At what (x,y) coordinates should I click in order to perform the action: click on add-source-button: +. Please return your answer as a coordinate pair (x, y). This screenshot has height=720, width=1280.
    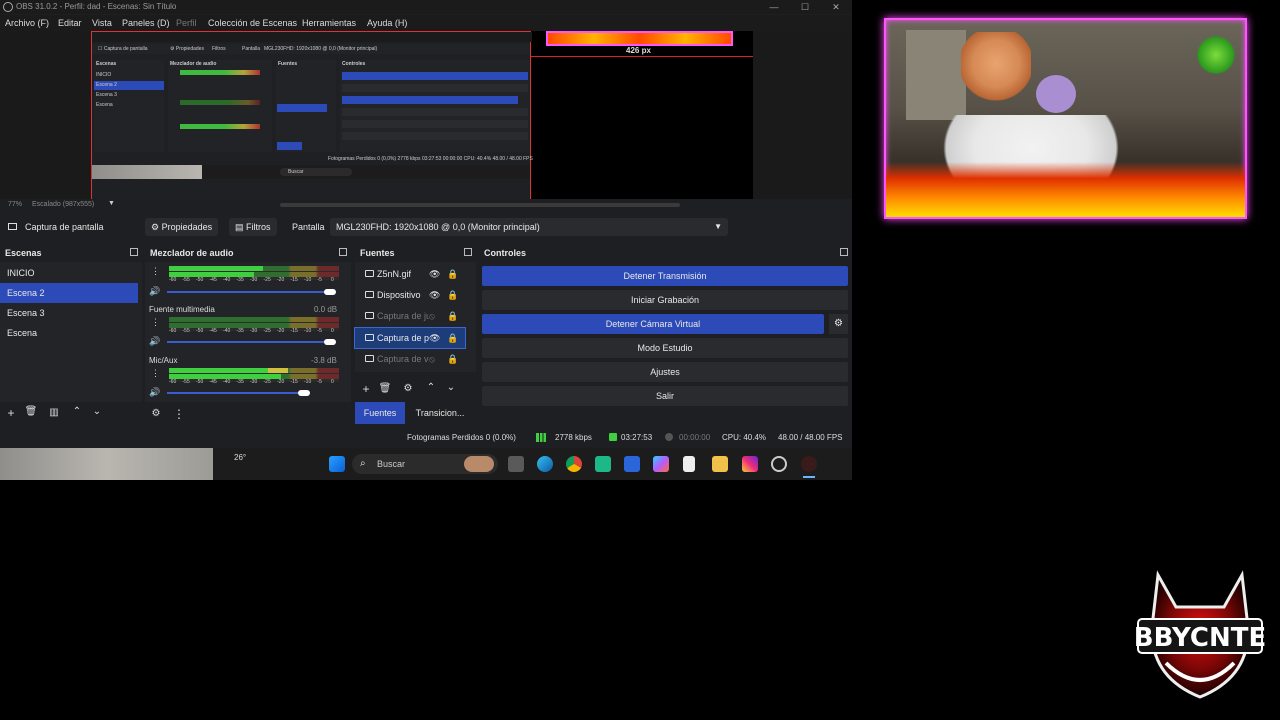
    Looking at the image, I should click on (366, 389).